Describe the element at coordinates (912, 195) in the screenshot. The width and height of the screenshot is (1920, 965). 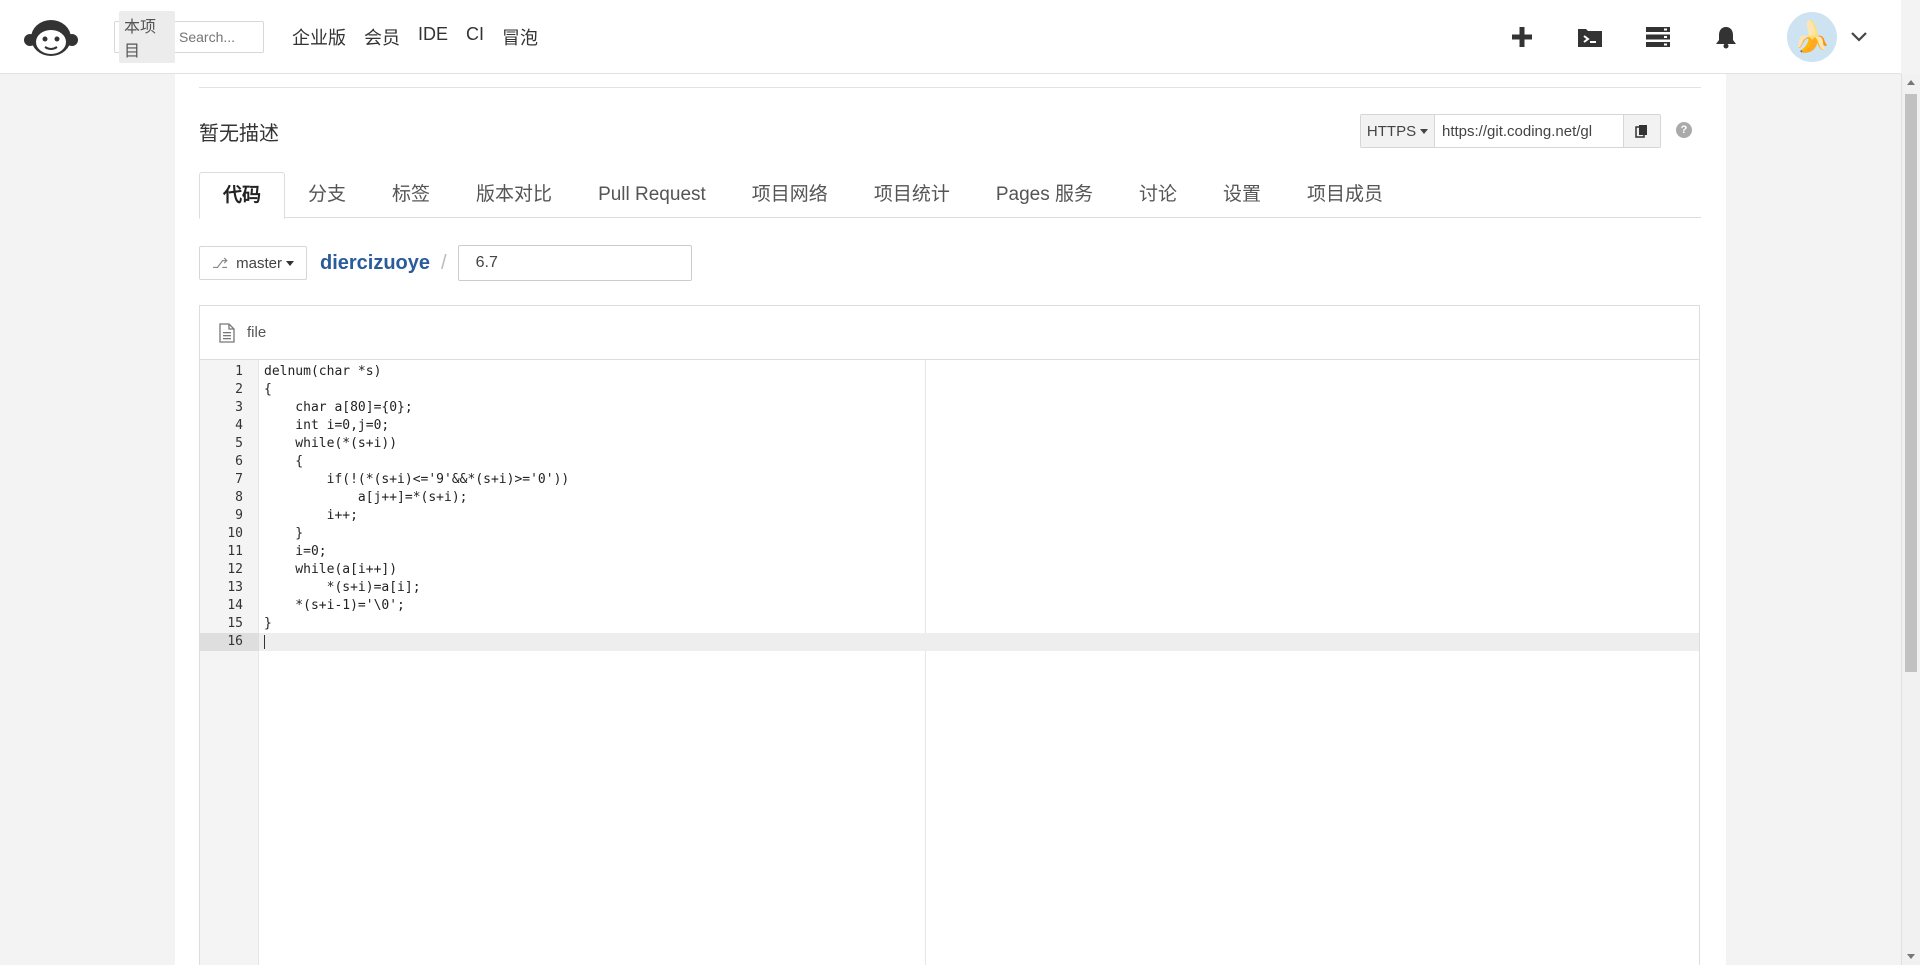
I see `tab-stats: 项目统计` at that location.